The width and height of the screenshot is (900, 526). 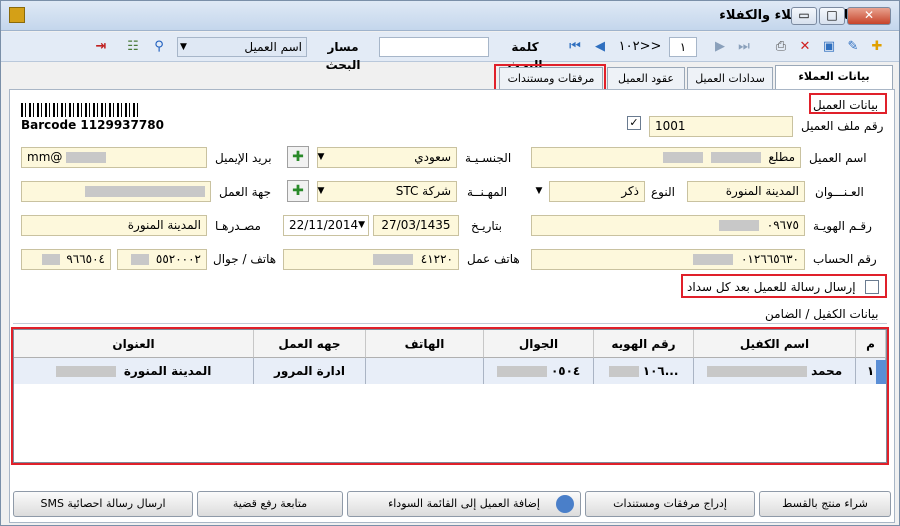 I want to click on mobile-value: ٩٦٦٥٠٤, so click(x=85, y=259).